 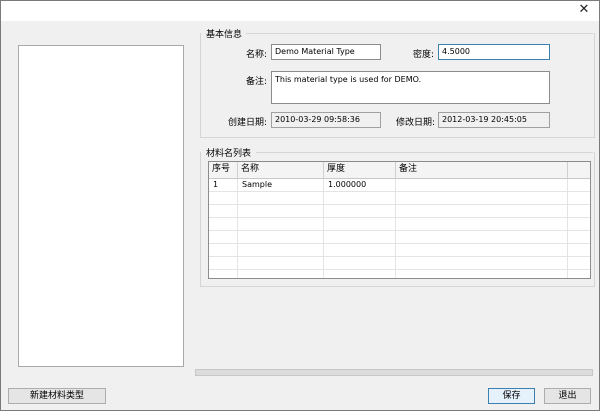 What do you see at coordinates (511, 396) in the screenshot?
I see `save-button: 保存` at bounding box center [511, 396].